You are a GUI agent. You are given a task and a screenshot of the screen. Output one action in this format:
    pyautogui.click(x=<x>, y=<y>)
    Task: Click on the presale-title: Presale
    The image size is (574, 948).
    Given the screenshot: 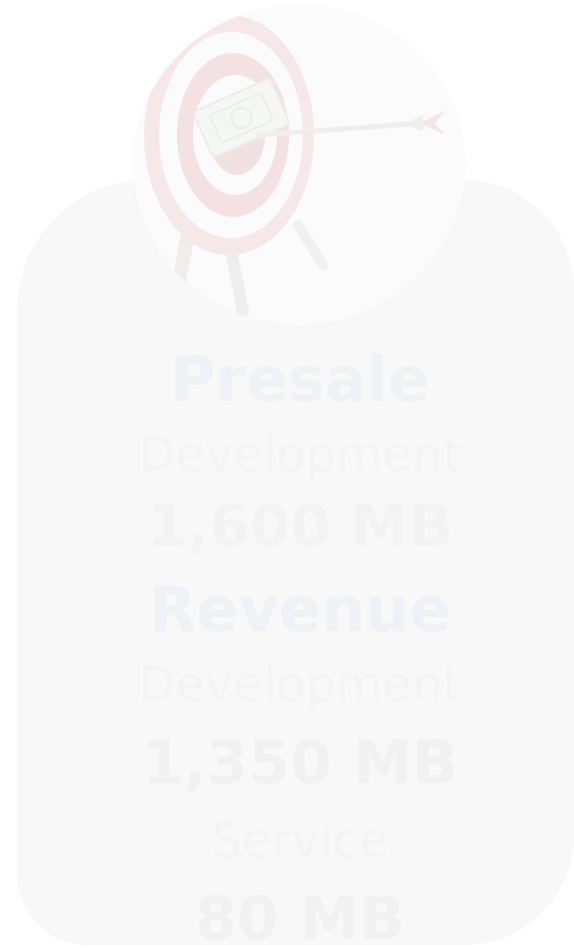 What is the action you would take?
    pyautogui.click(x=300, y=379)
    